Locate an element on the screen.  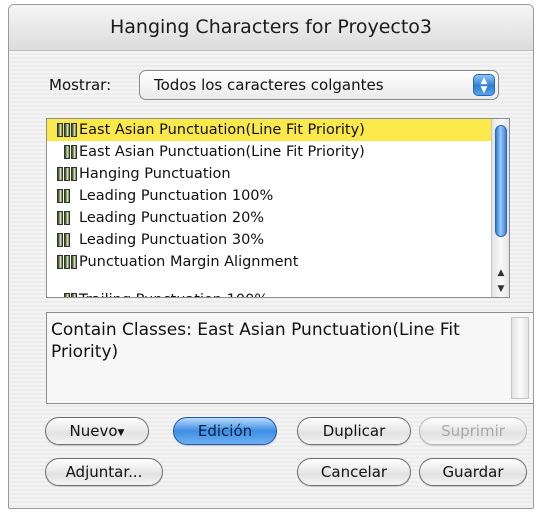
list-item: Hanging Punctuation is located at coordinates (269, 174).